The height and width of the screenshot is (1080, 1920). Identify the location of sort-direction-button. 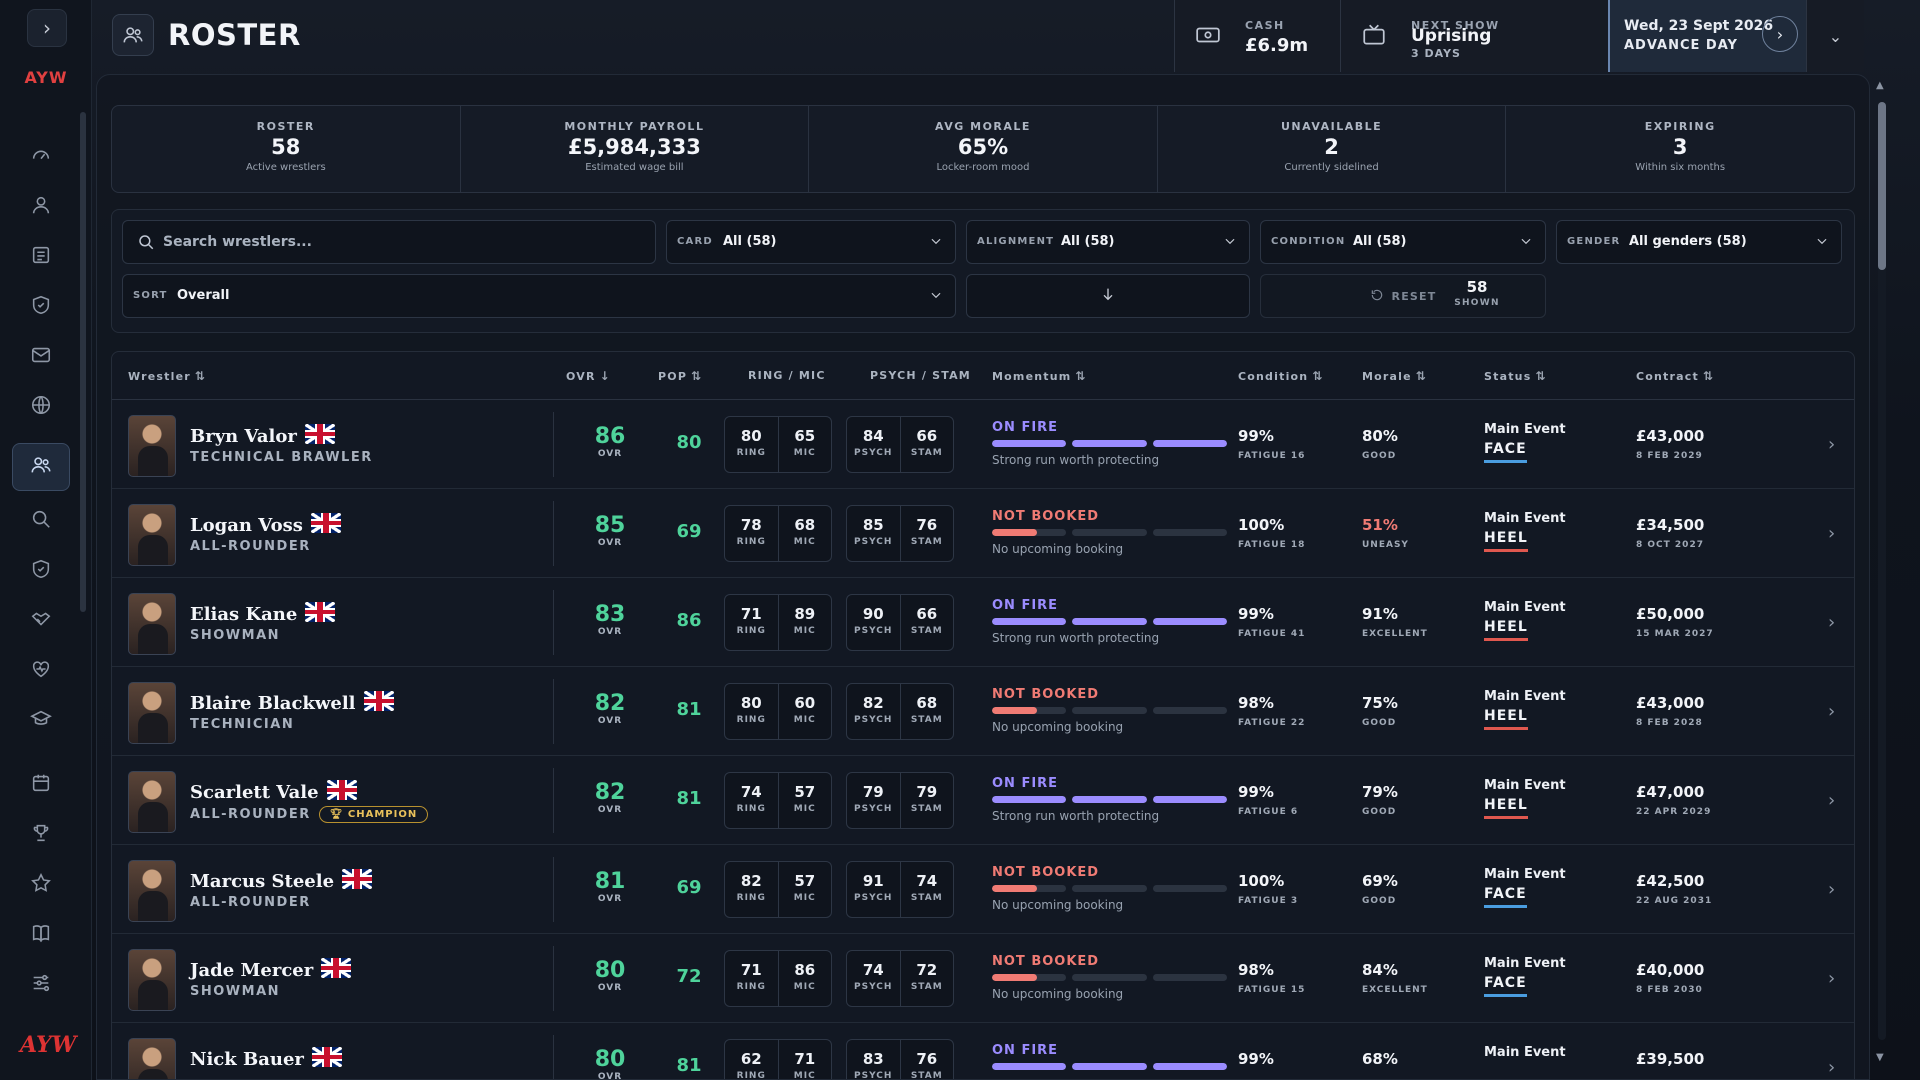
(1108, 296).